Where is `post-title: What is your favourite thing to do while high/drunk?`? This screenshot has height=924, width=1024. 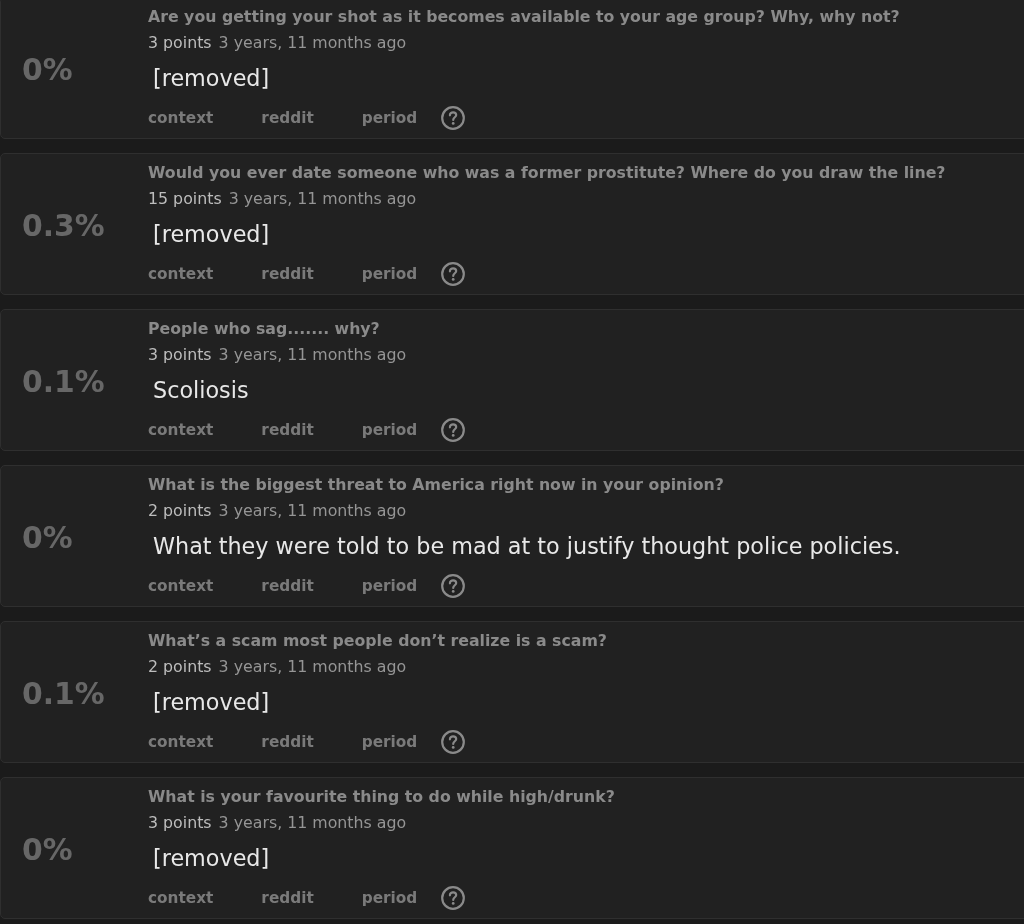
post-title: What is your favourite thing to do while high/drunk? is located at coordinates (381, 797).